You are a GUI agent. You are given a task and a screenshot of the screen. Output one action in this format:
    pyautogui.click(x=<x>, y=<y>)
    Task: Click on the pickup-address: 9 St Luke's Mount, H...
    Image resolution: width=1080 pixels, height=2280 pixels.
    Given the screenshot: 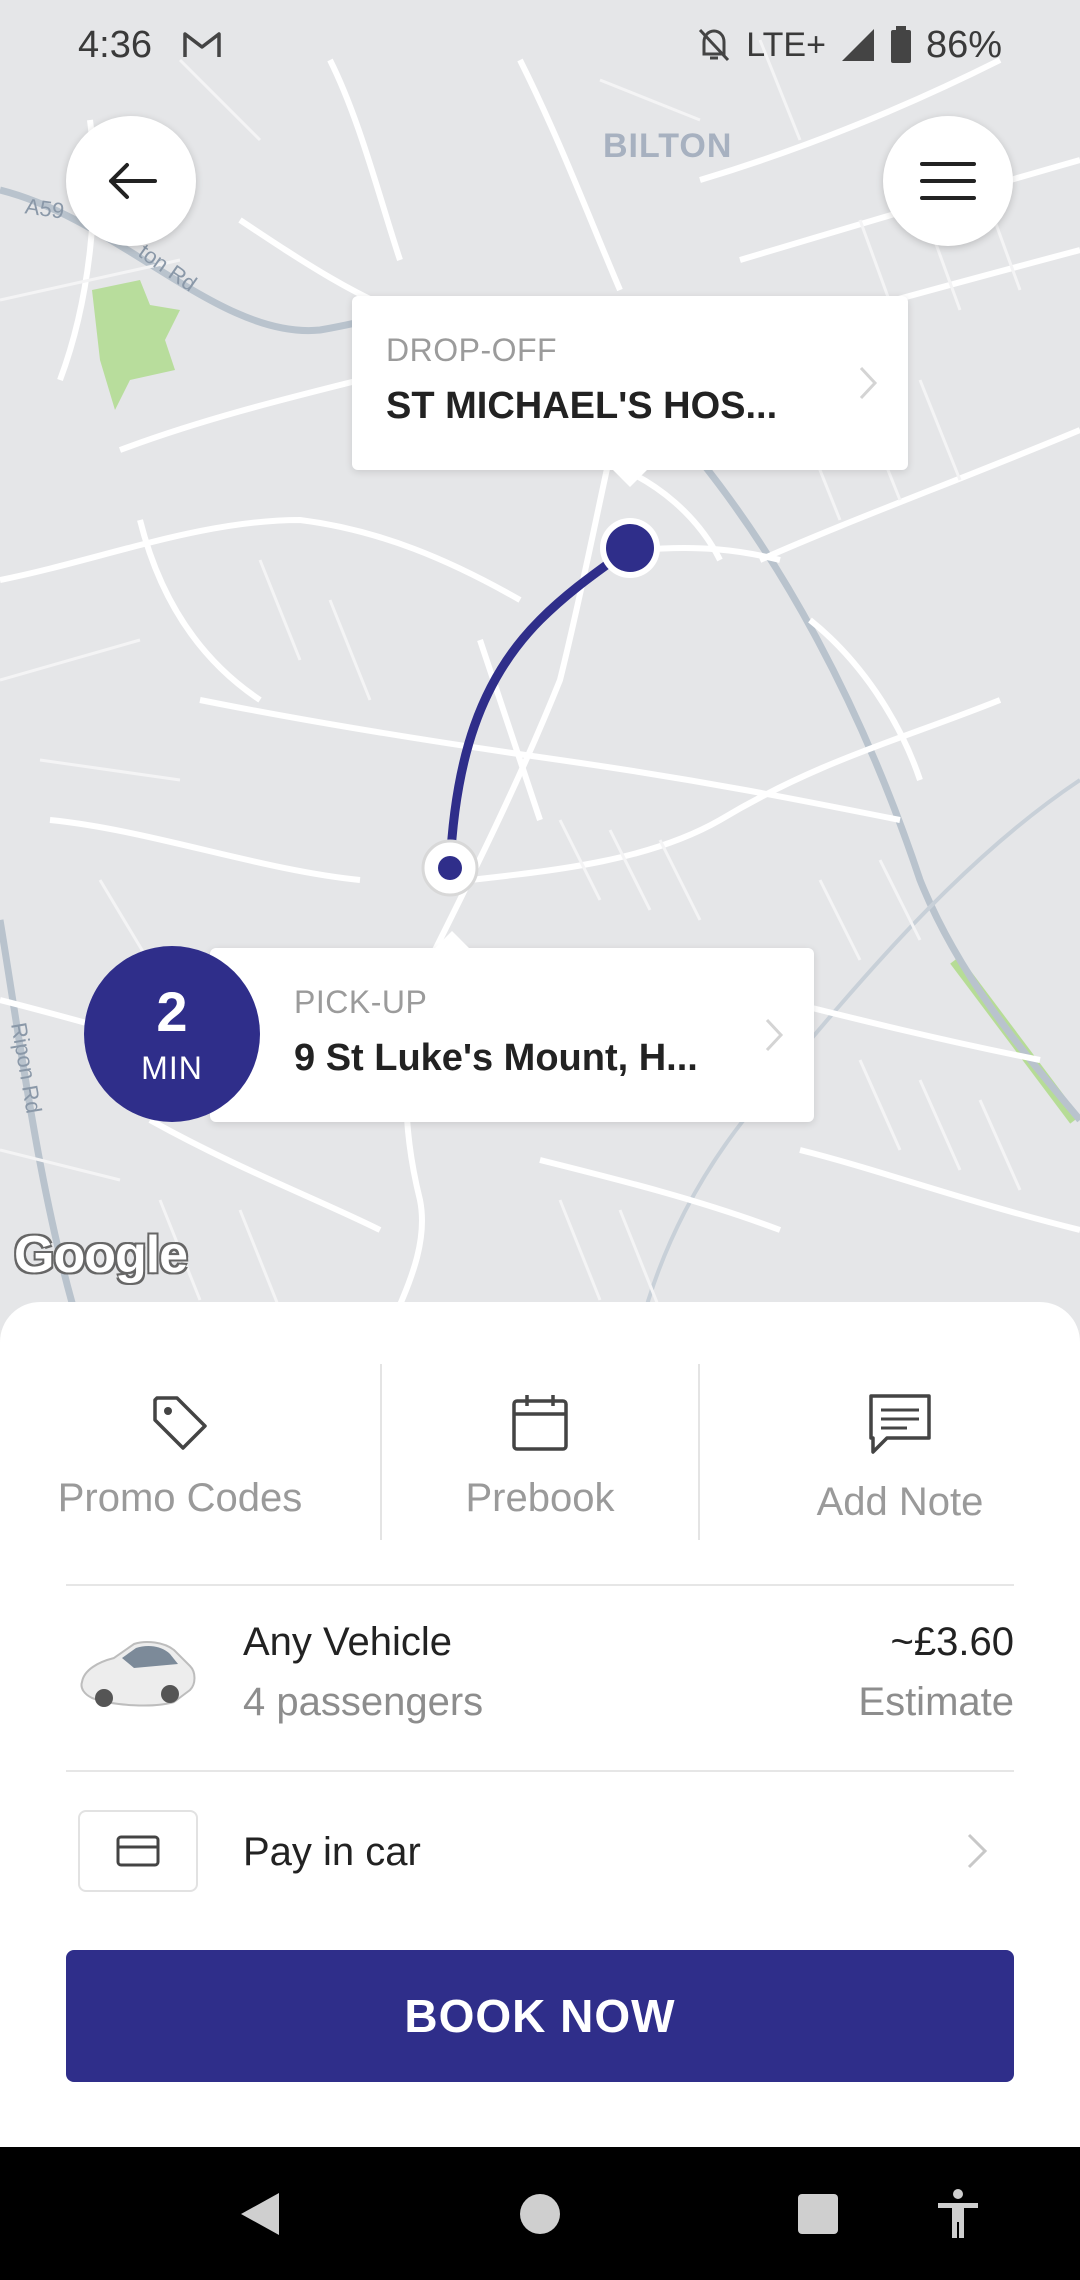 What is the action you would take?
    pyautogui.click(x=496, y=1058)
    